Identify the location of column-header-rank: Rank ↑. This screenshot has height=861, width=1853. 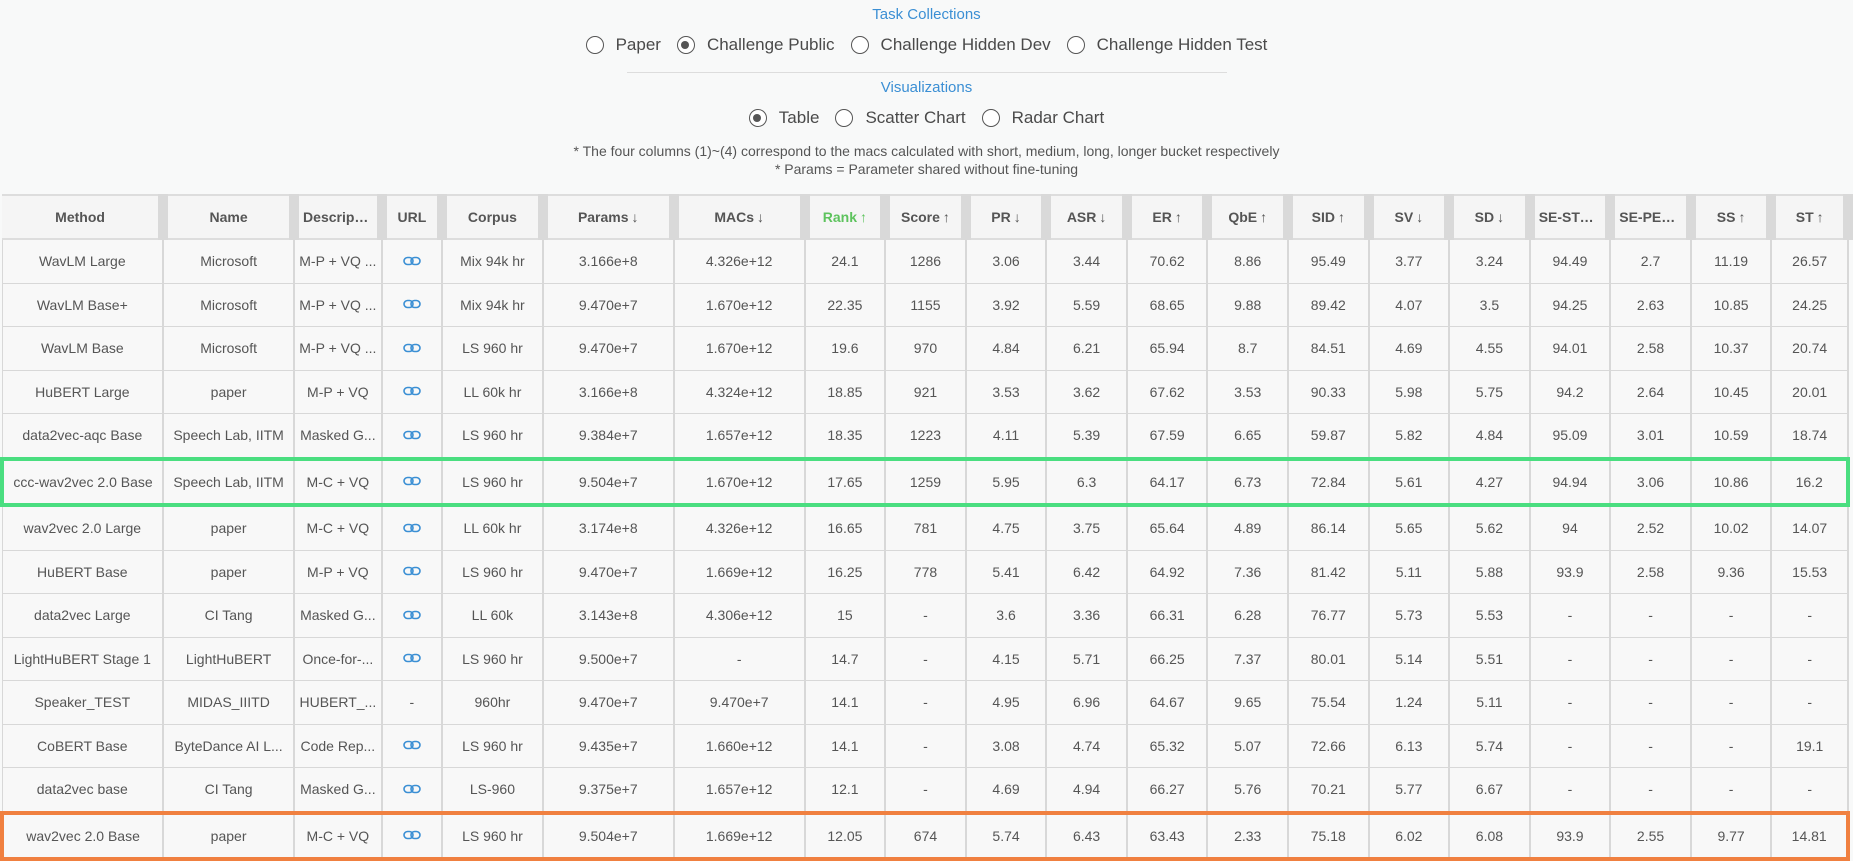
(847, 217).